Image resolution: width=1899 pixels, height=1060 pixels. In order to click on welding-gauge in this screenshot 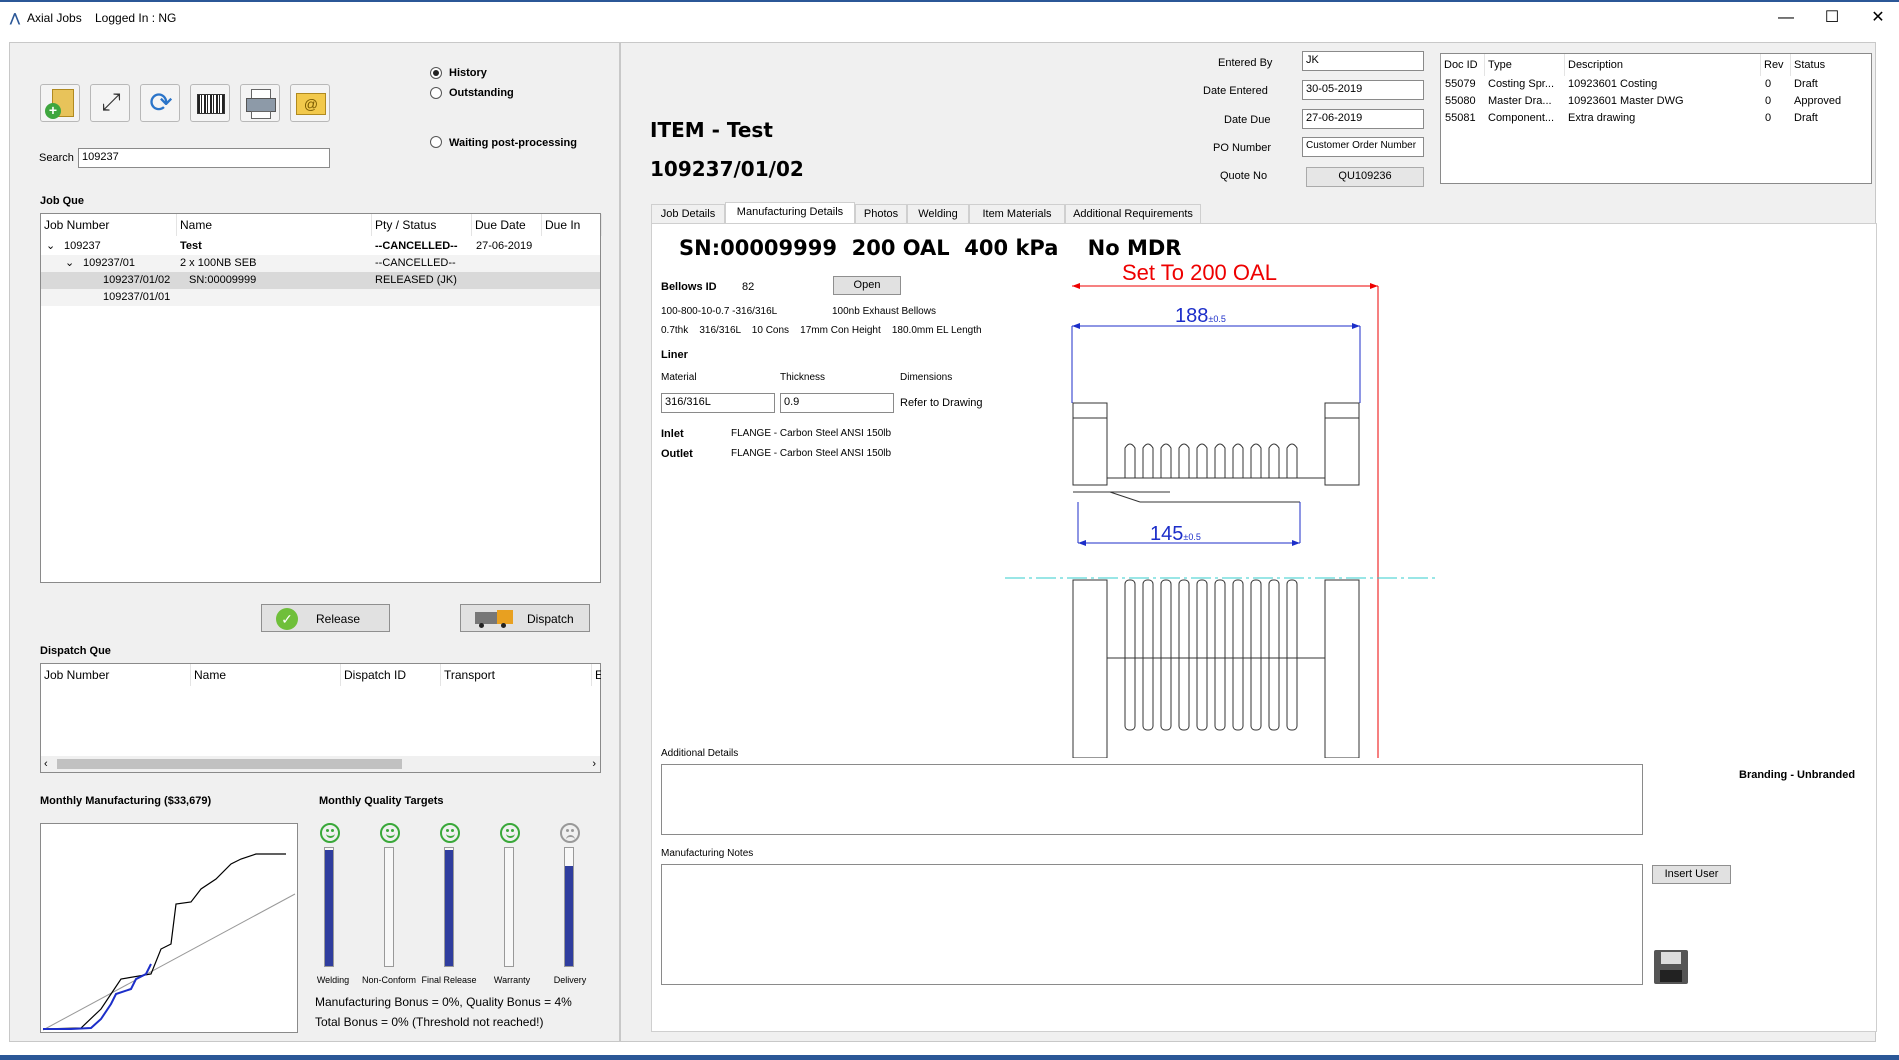, I will do `click(329, 907)`.